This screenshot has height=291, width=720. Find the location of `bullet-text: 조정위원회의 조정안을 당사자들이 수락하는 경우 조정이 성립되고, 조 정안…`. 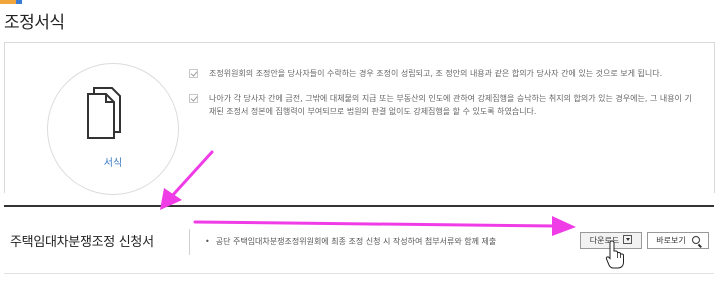

bullet-text: 조정위원회의 조정안을 당사자들이 수락하는 경우 조정이 성립되고, 조 정안… is located at coordinates (436, 73).